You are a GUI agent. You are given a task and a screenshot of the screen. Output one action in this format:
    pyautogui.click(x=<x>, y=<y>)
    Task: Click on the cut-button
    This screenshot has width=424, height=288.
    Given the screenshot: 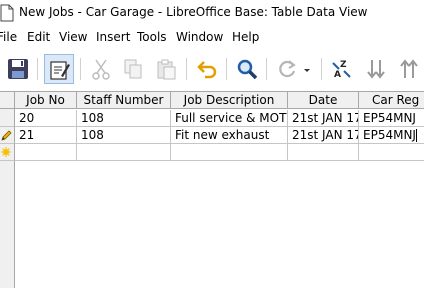 What is the action you would take?
    pyautogui.click(x=101, y=69)
    